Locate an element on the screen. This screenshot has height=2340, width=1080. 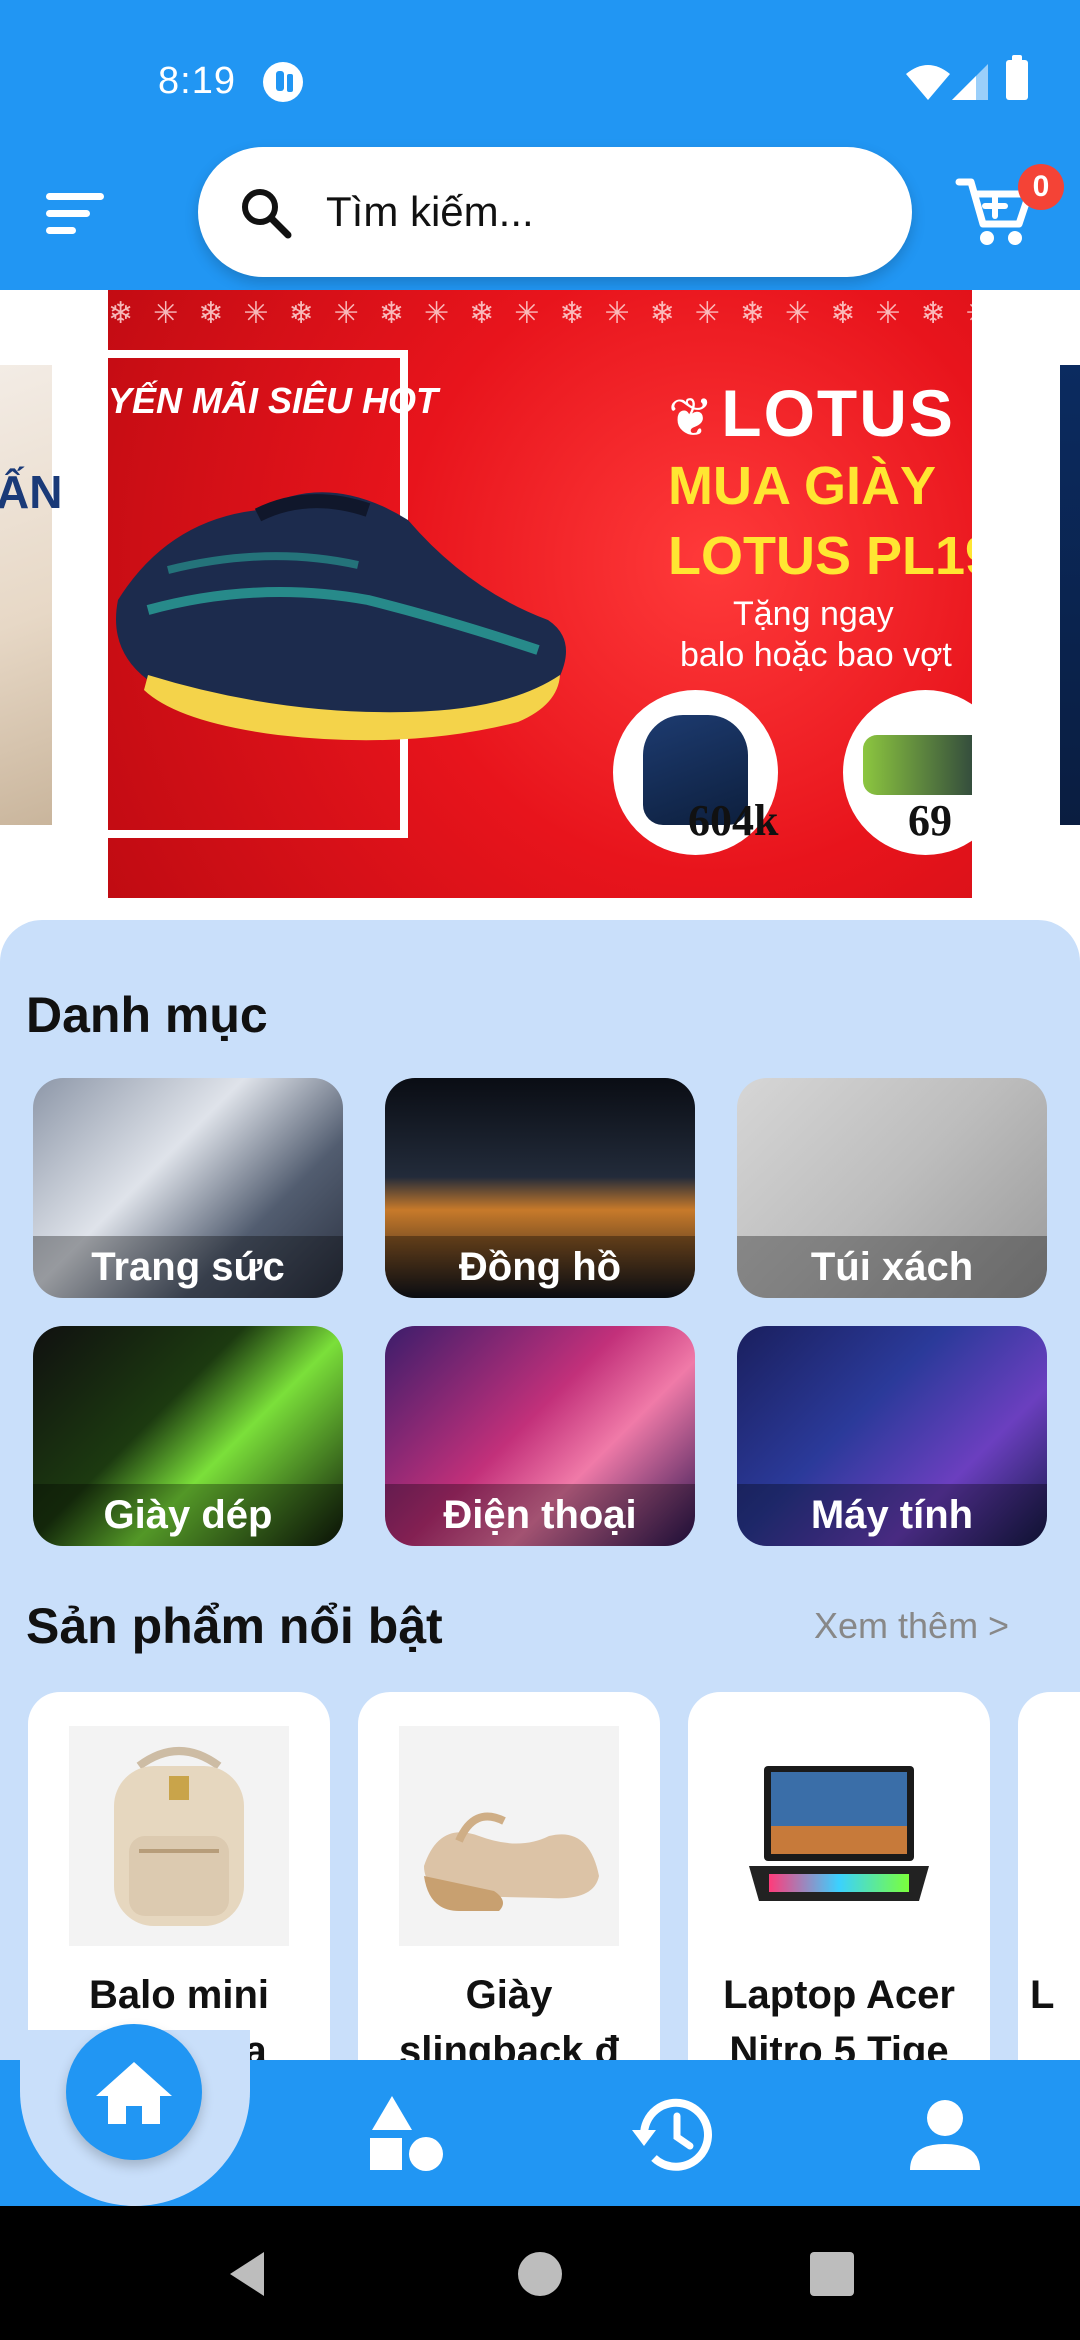
nav-profile-button is located at coordinates (945, 2135).